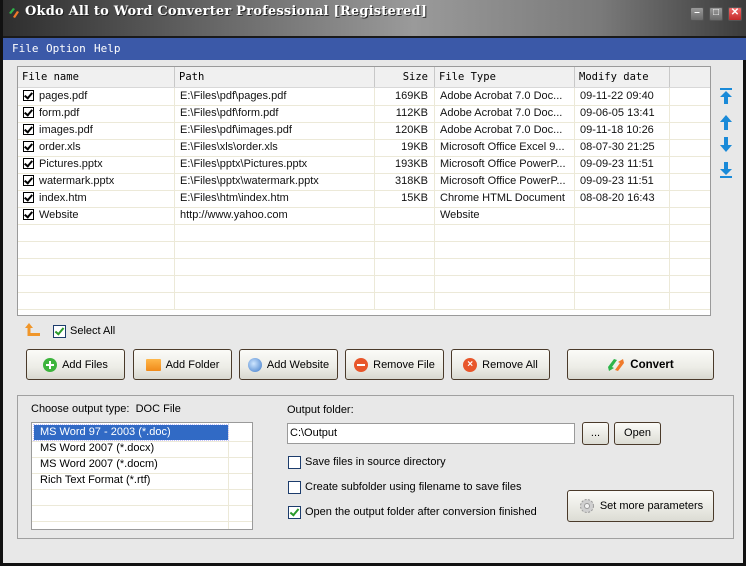 This screenshot has height=566, width=746. I want to click on column-header-file-type: File Type, so click(505, 77).